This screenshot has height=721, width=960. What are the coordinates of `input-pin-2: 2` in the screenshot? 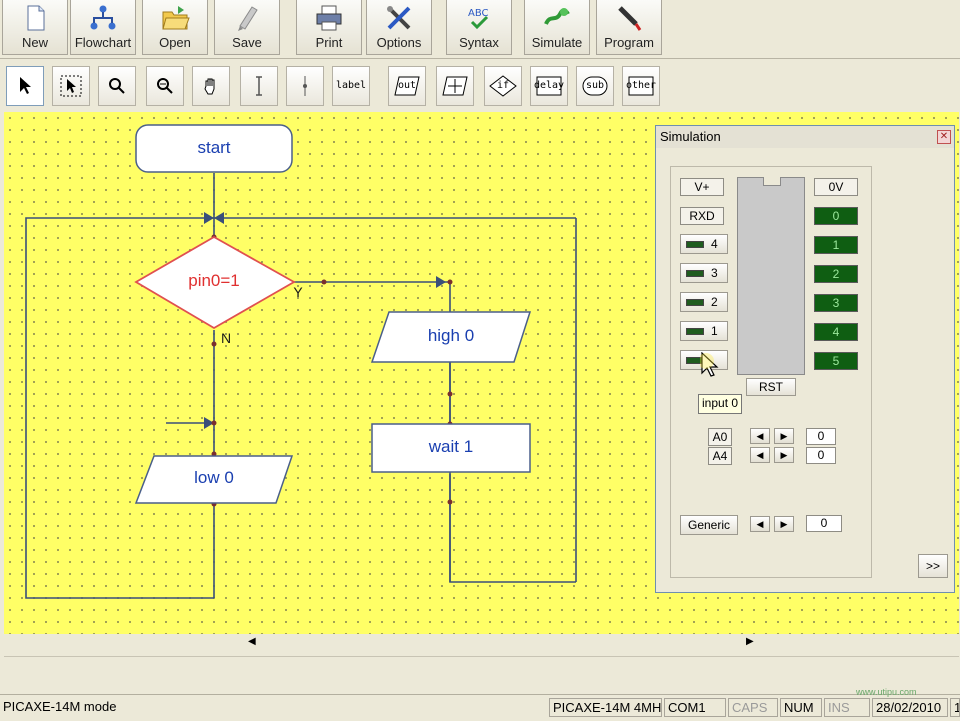 It's located at (704, 302).